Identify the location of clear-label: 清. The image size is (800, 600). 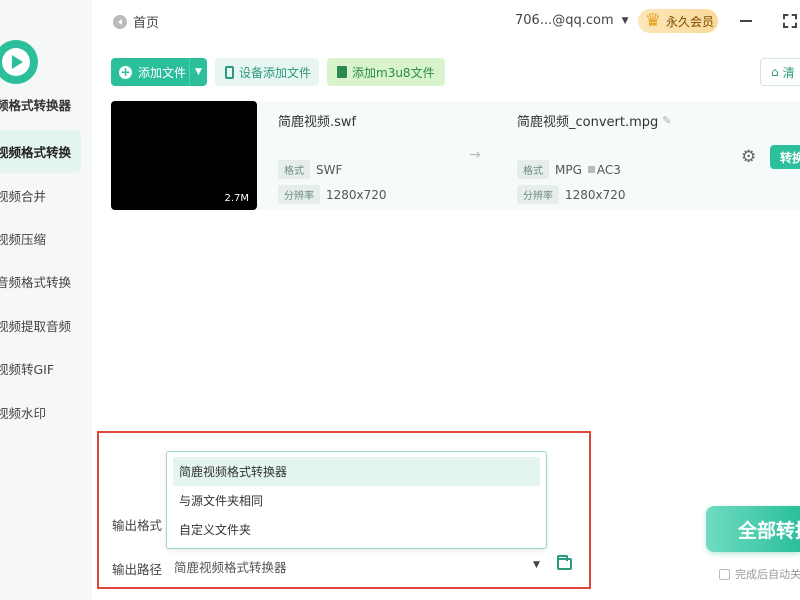
(788, 72).